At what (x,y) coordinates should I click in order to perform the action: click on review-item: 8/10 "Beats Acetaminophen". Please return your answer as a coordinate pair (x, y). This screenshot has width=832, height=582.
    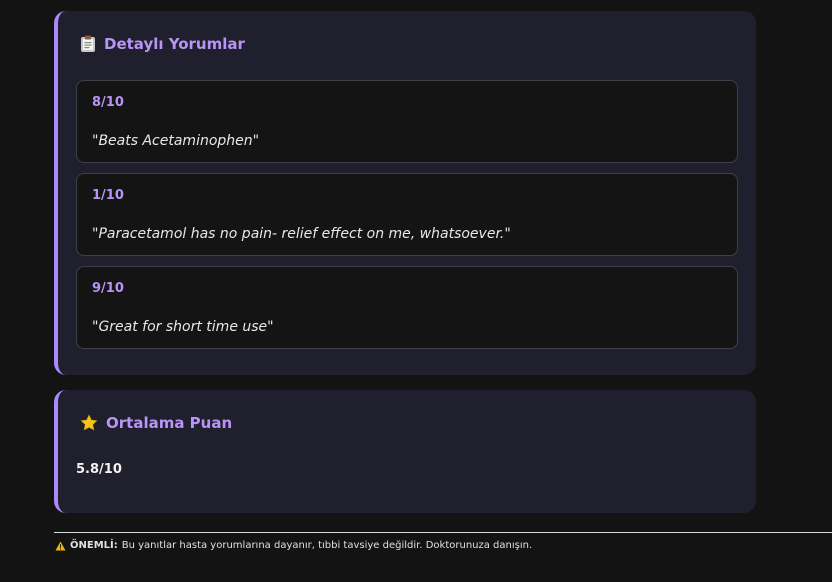
    Looking at the image, I should click on (407, 121).